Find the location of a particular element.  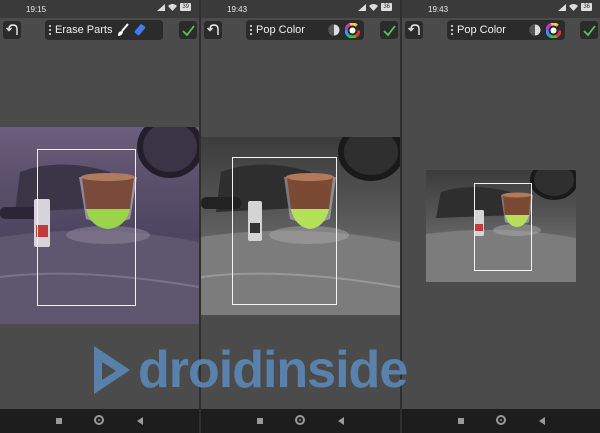

tool-selector: Erase Parts is located at coordinates (104, 30).